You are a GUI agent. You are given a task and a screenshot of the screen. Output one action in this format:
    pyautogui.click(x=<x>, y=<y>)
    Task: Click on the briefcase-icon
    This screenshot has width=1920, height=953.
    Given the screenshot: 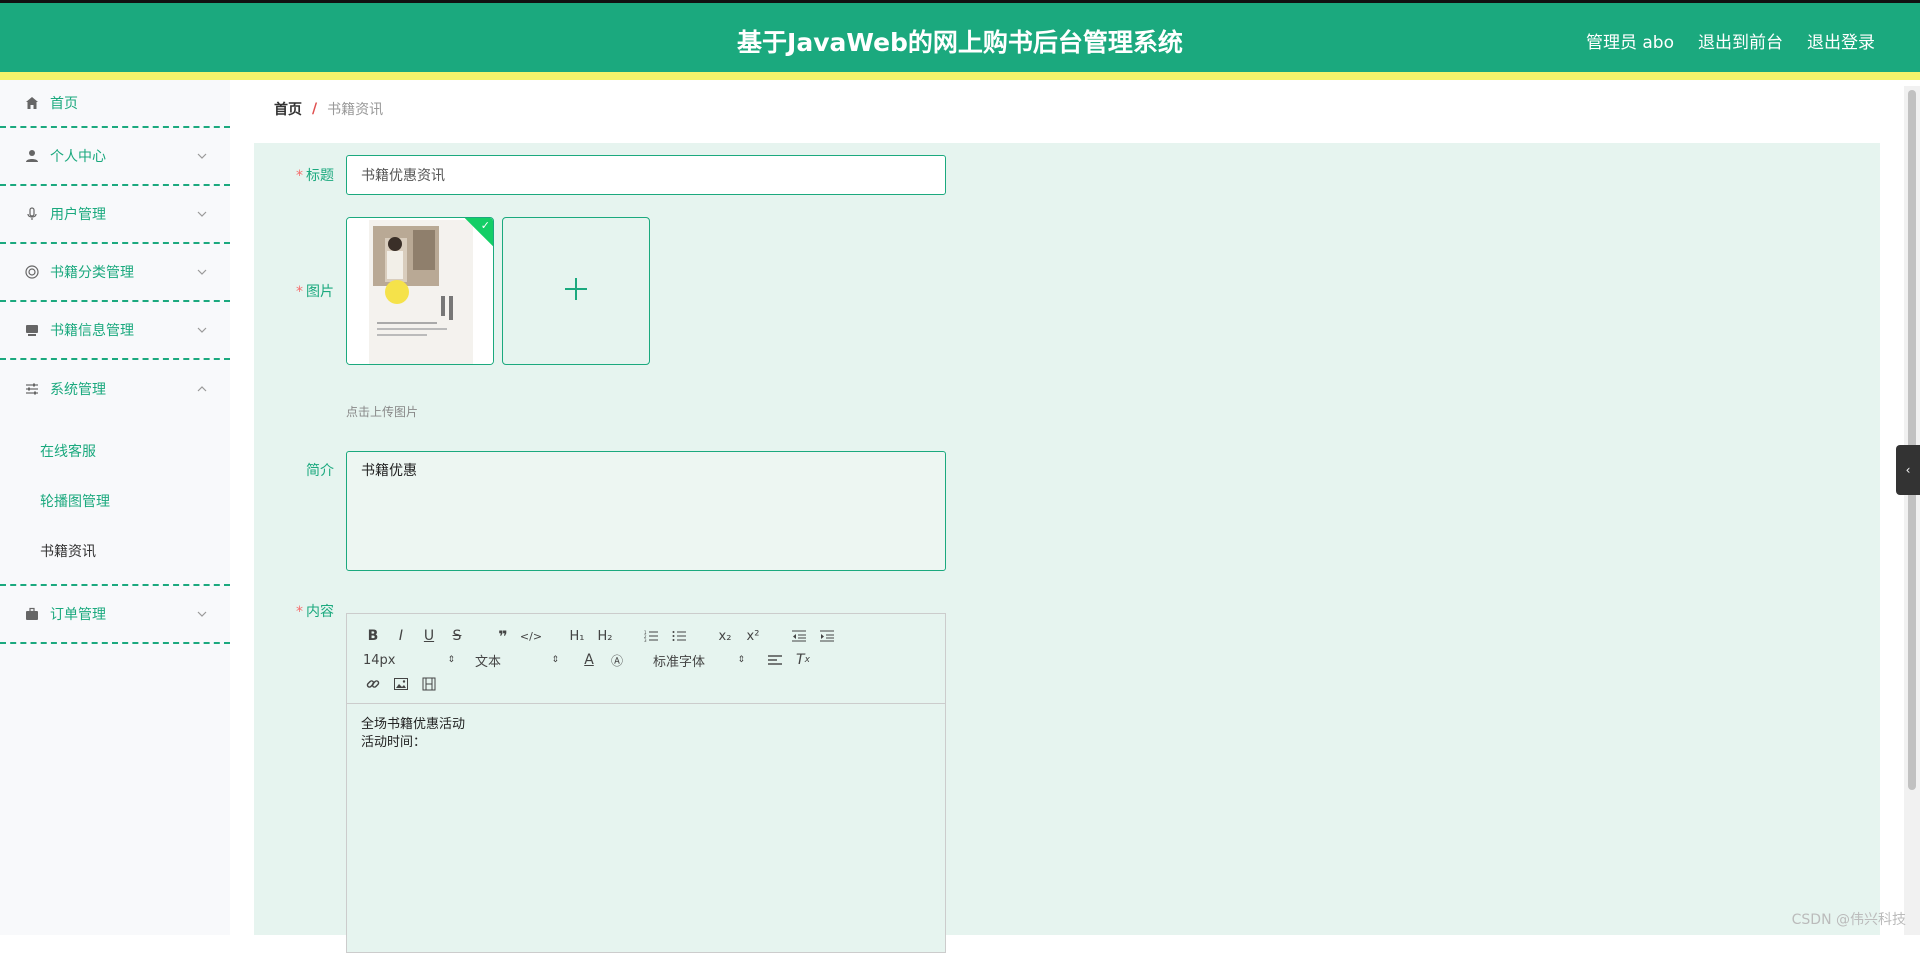 What is the action you would take?
    pyautogui.click(x=32, y=614)
    